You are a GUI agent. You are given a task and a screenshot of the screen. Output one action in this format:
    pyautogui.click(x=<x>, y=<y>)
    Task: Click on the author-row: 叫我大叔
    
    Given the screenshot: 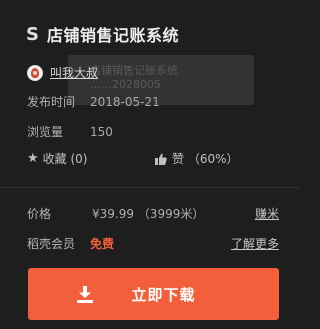 What is the action you would take?
    pyautogui.click(x=62, y=72)
    